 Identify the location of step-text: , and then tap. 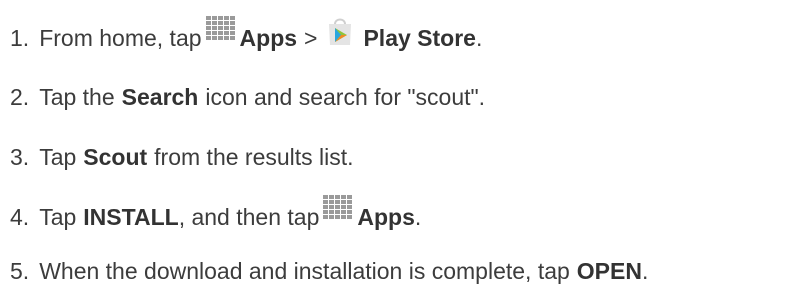
(249, 216).